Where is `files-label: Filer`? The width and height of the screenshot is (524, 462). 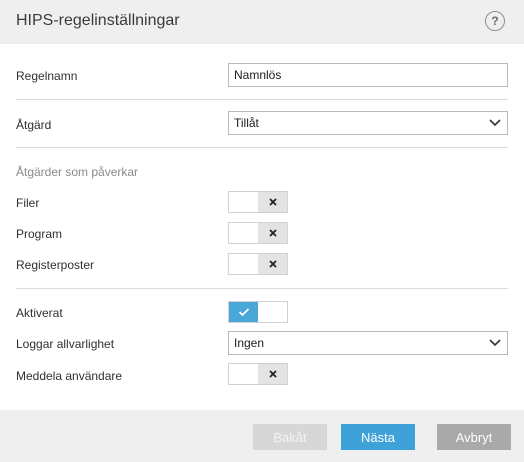 files-label: Filer is located at coordinates (28, 203).